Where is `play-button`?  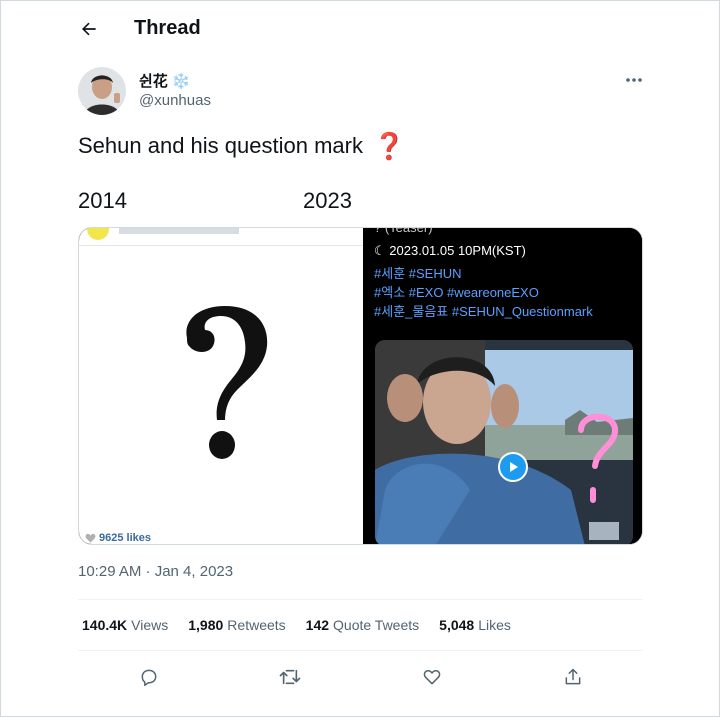
play-button is located at coordinates (513, 467).